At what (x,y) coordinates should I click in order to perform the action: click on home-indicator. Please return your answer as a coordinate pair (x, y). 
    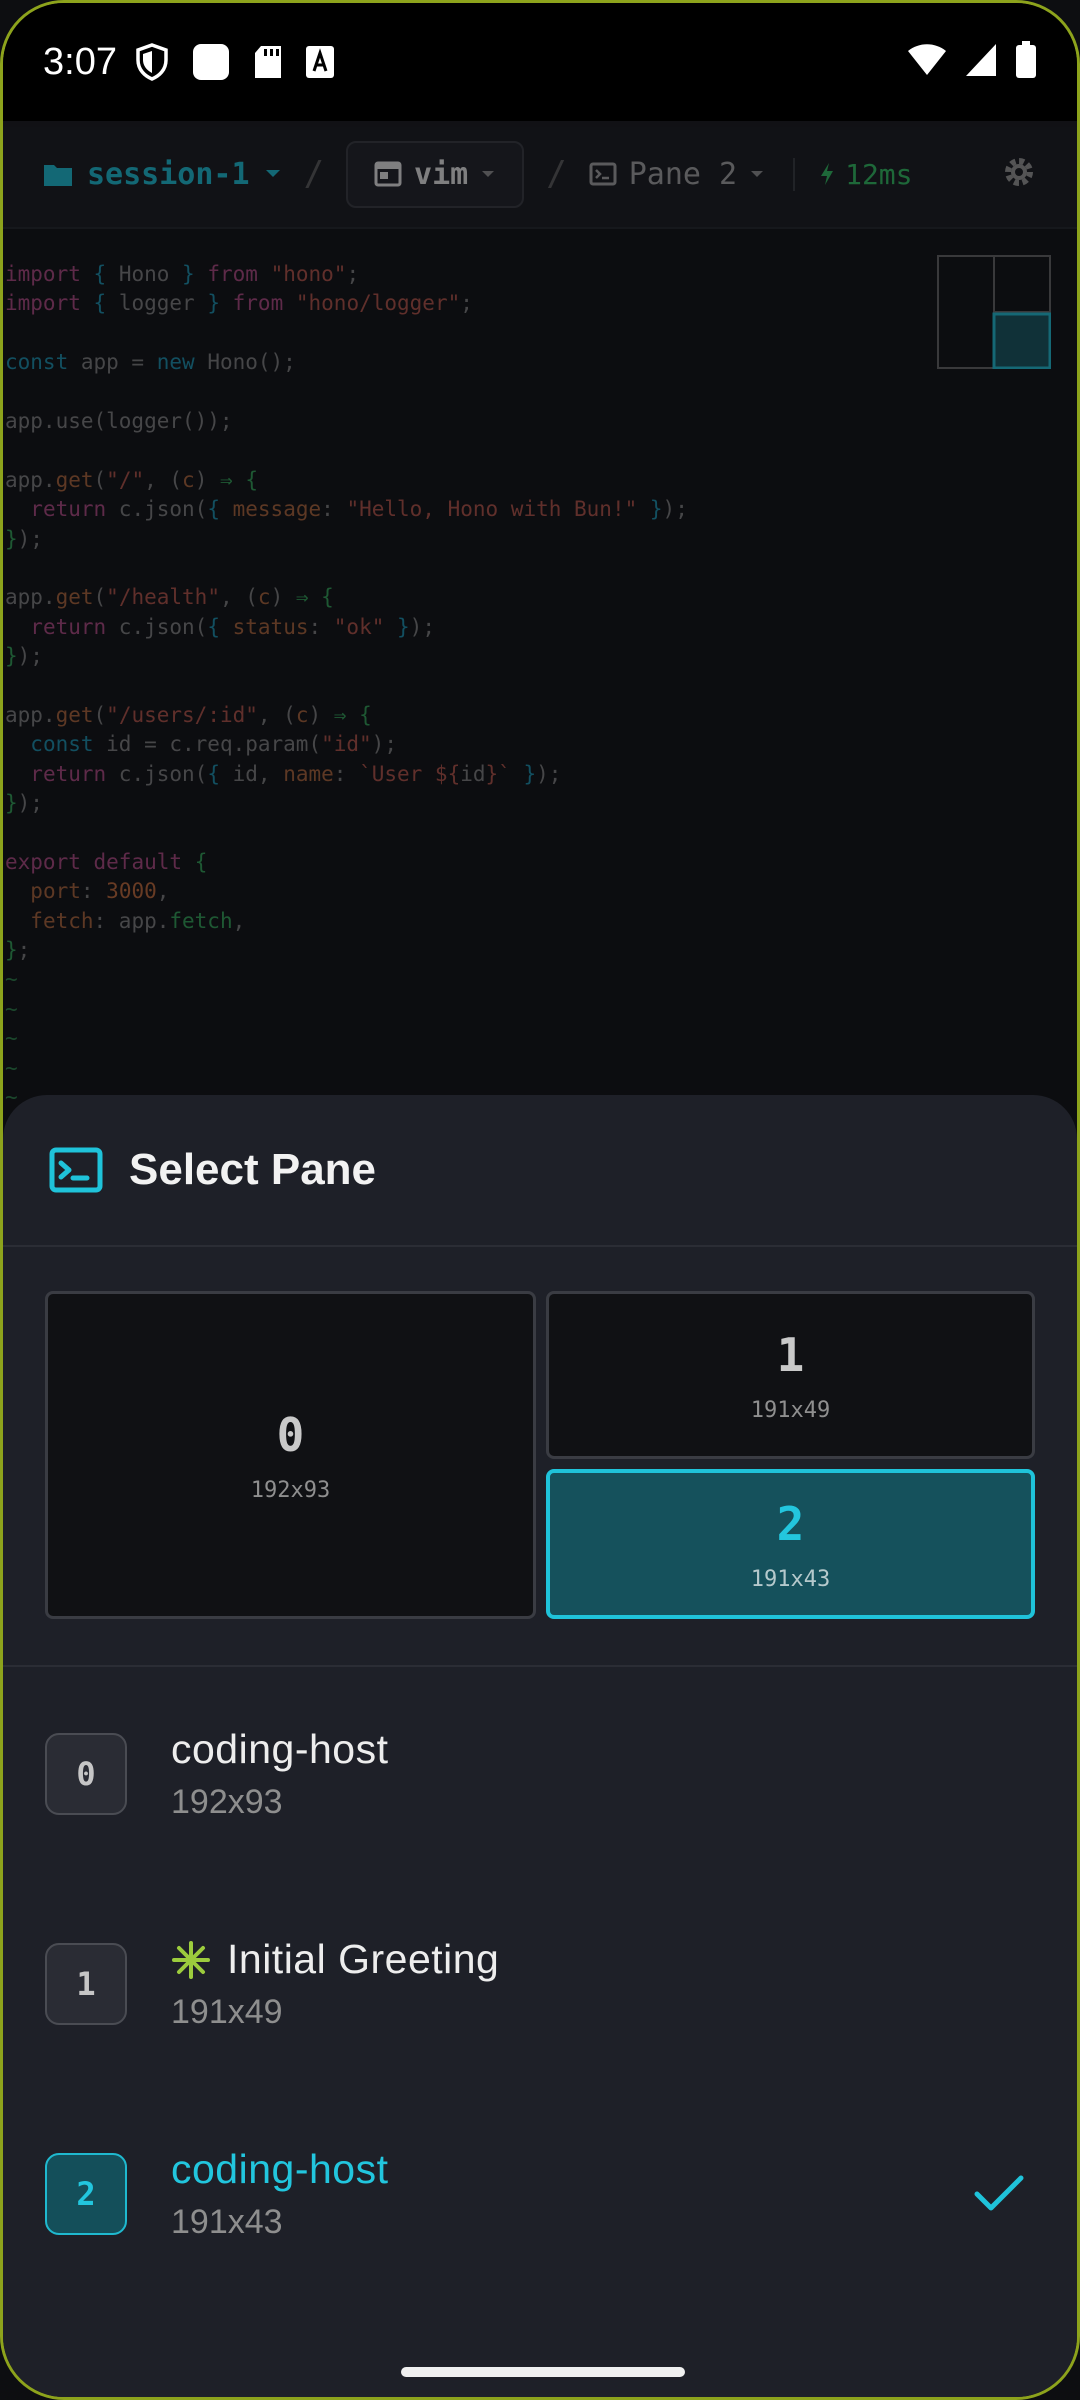
    Looking at the image, I should click on (543, 2372).